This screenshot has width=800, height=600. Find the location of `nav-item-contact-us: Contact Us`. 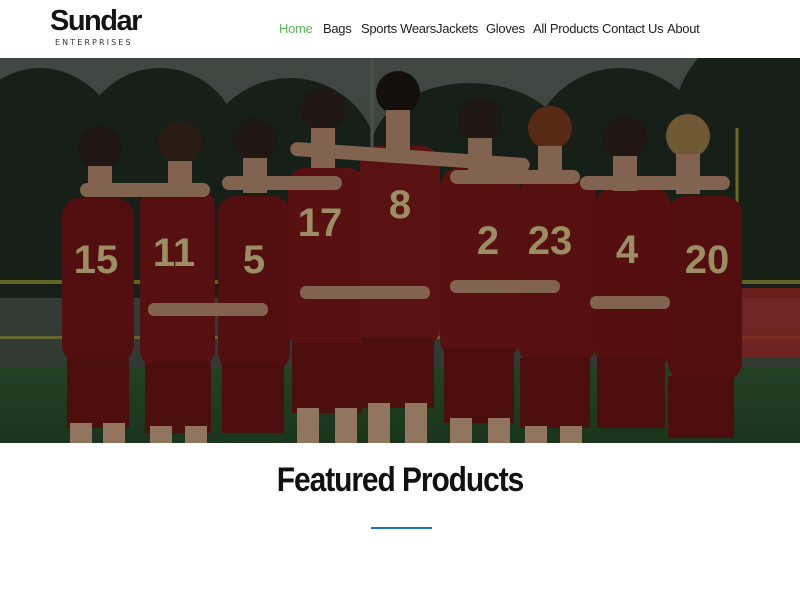

nav-item-contact-us: Contact Us is located at coordinates (633, 29).